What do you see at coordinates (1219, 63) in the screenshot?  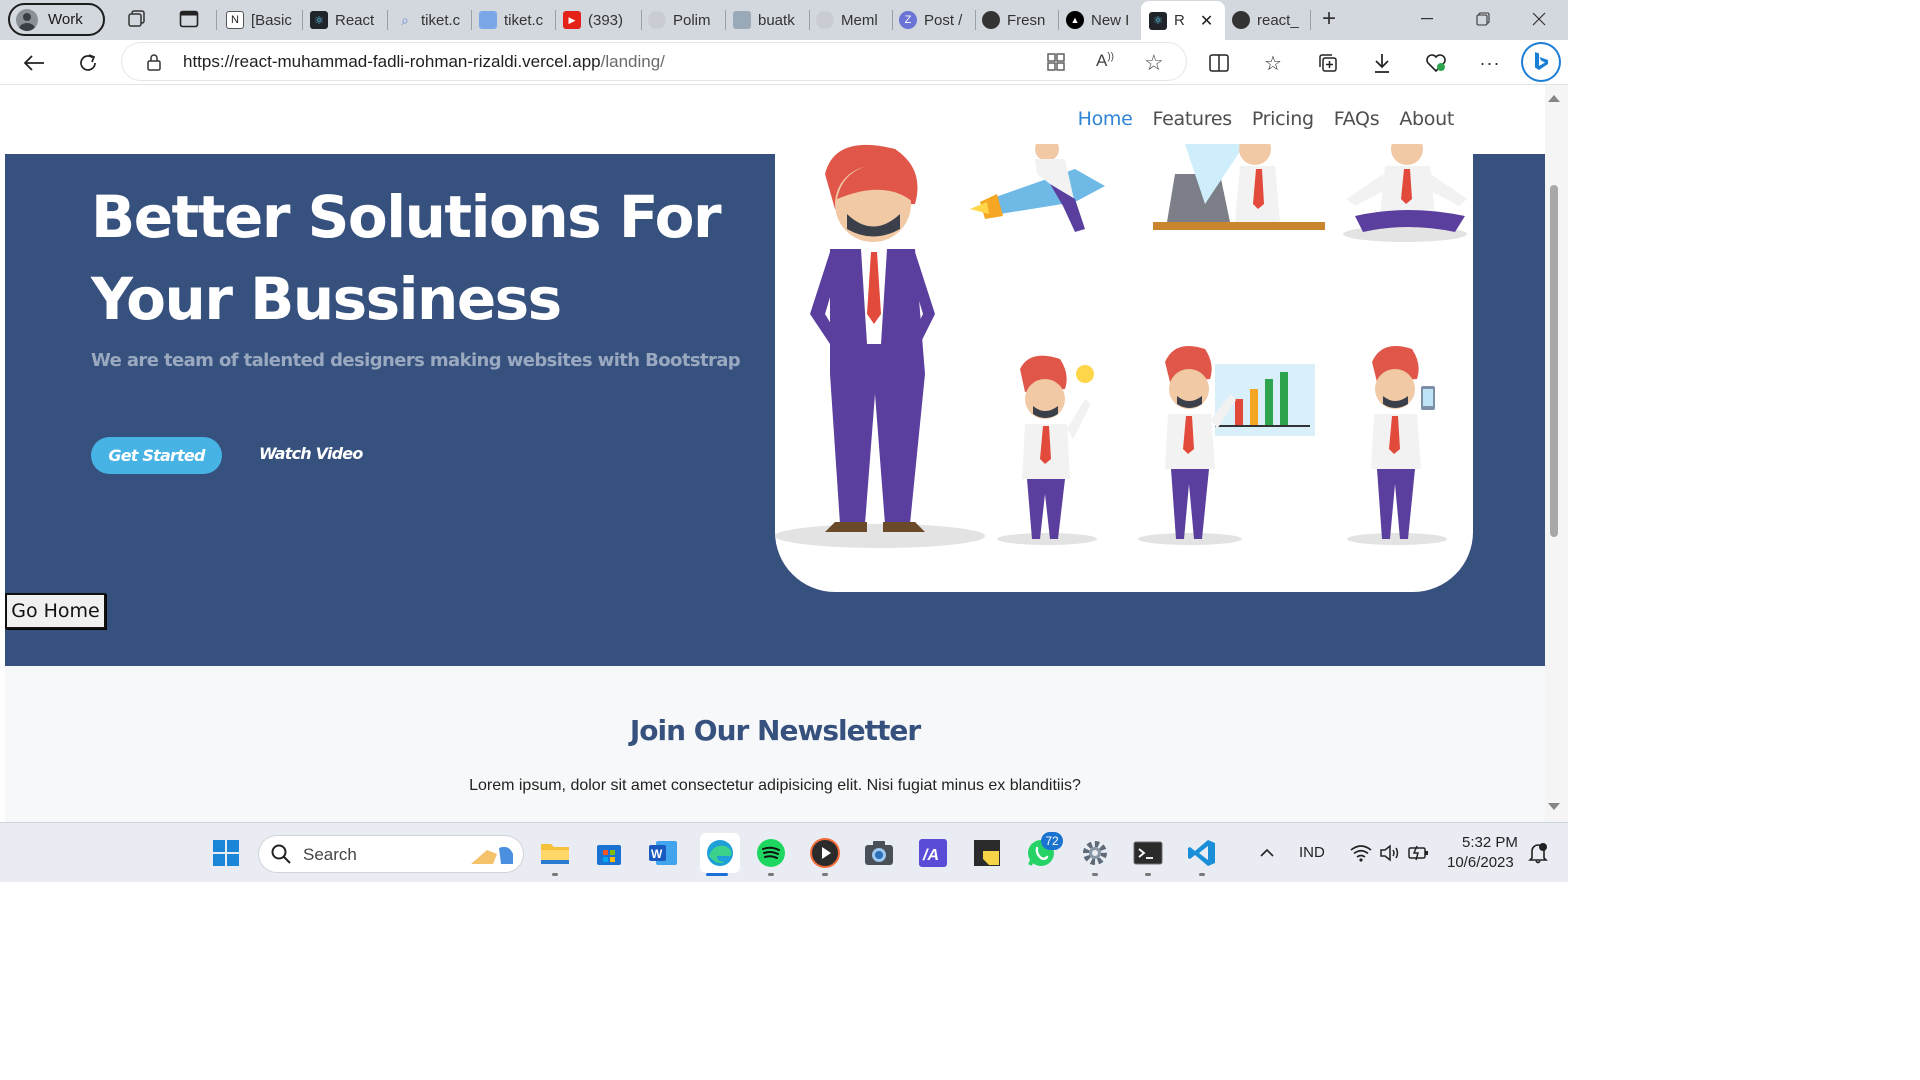 I see `split-screen-icon` at bounding box center [1219, 63].